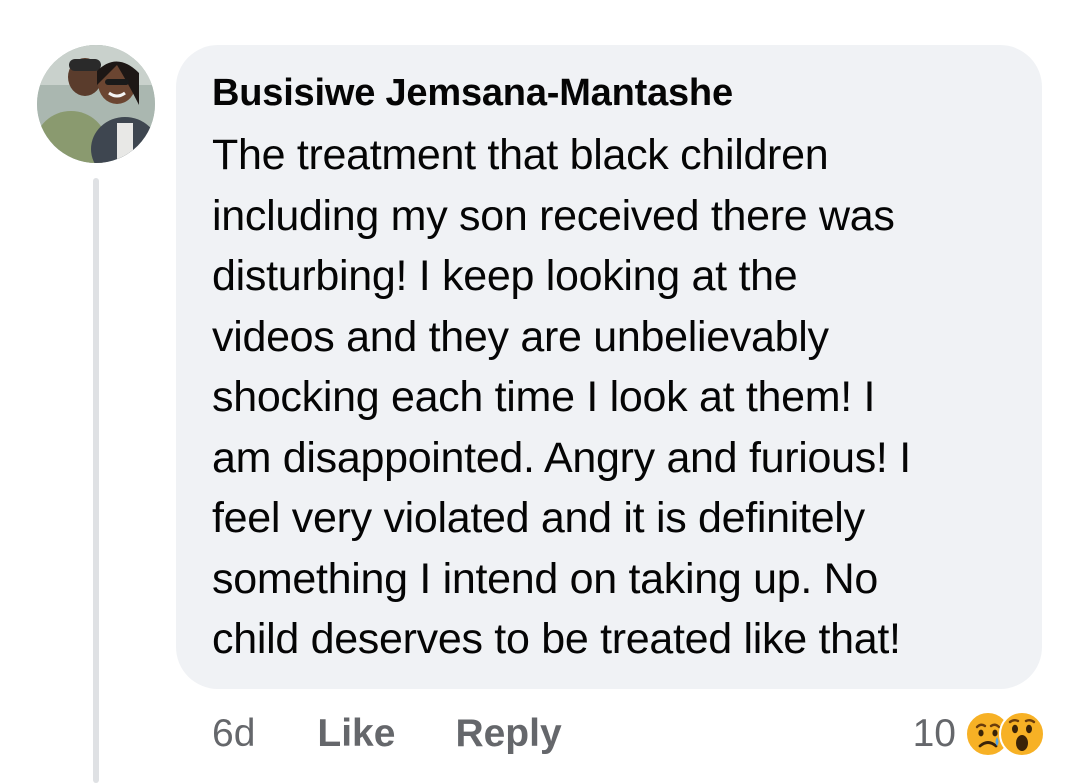 The width and height of the screenshot is (1080, 783). I want to click on reply-thread-line, so click(96, 480).